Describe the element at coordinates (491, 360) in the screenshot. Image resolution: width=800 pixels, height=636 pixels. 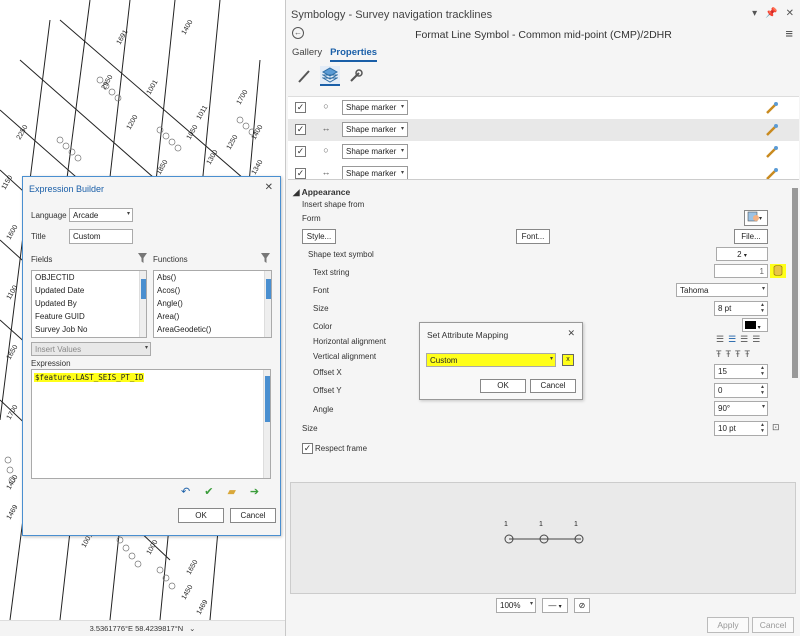
I see `attribute-dropdown: Custom ▾` at that location.